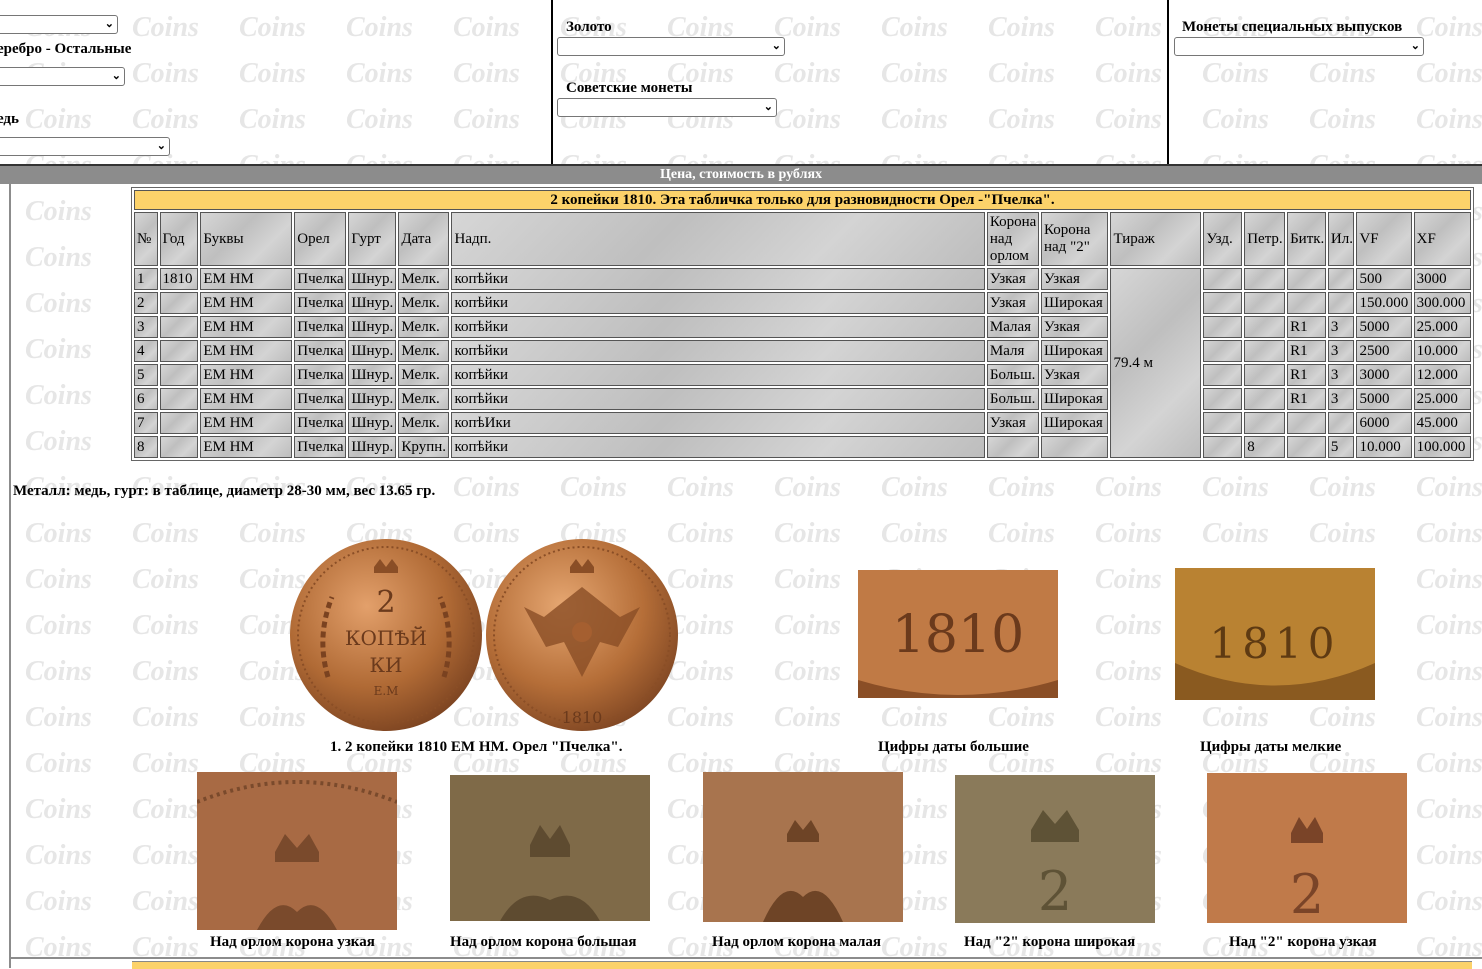  Describe the element at coordinates (9, 119) in the screenshot. I see `copper-label: Медь` at that location.